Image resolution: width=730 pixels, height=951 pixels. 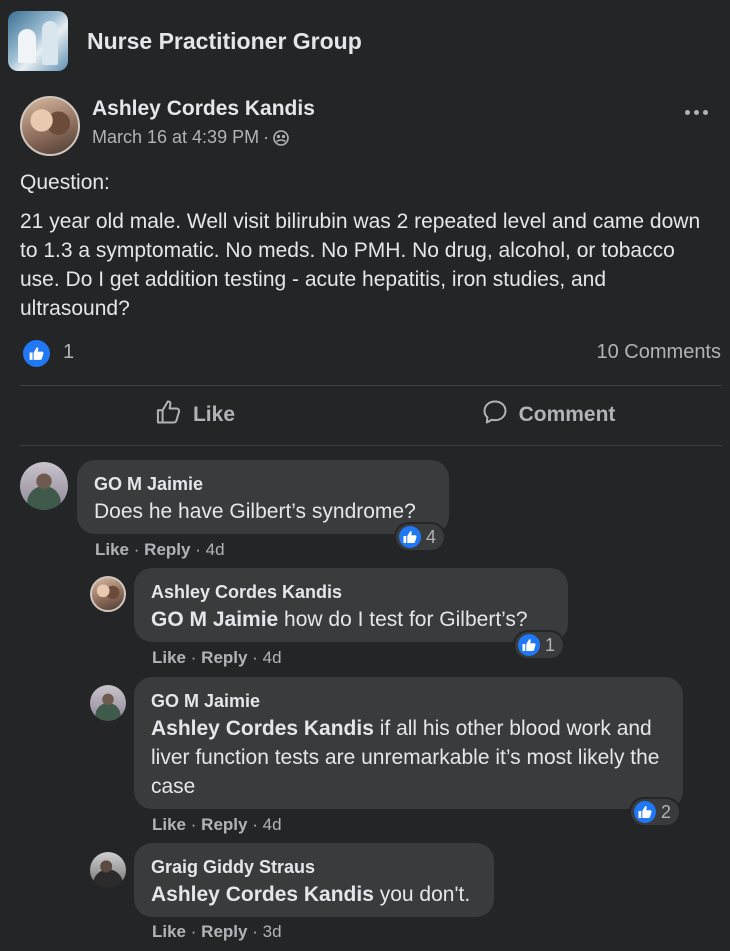 What do you see at coordinates (365, 42) in the screenshot?
I see `group-header: Nurse Practitioner Group` at bounding box center [365, 42].